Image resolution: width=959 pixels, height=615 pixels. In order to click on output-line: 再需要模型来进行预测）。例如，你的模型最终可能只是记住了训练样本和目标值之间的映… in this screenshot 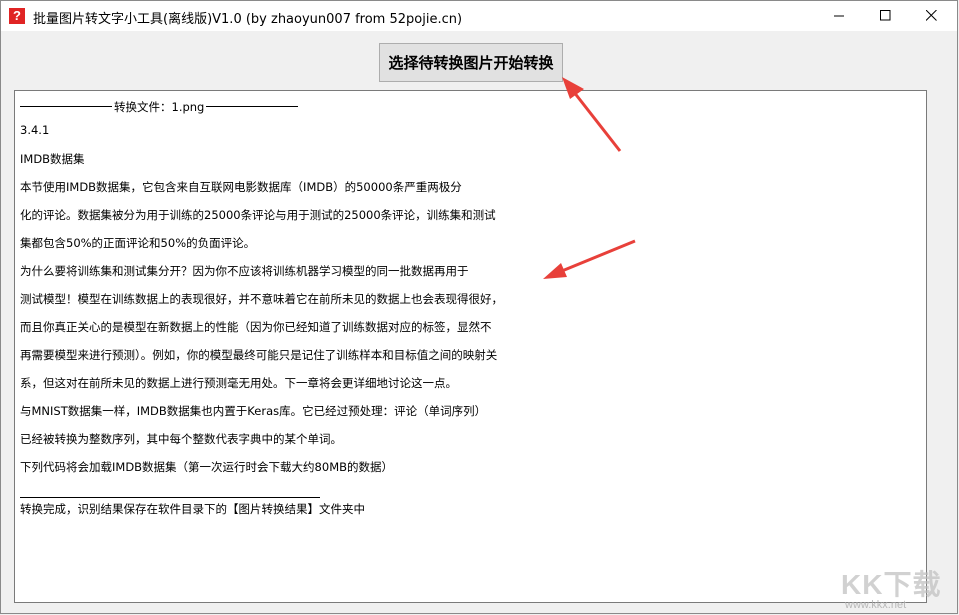, I will do `click(259, 355)`.